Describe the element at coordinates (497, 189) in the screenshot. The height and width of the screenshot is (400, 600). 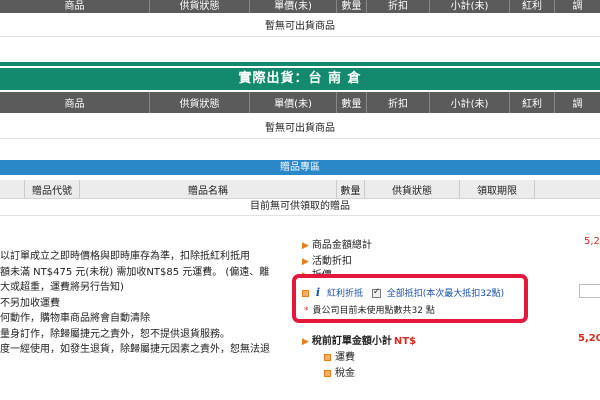
I see `col-gift-deadline: 領取期限` at that location.